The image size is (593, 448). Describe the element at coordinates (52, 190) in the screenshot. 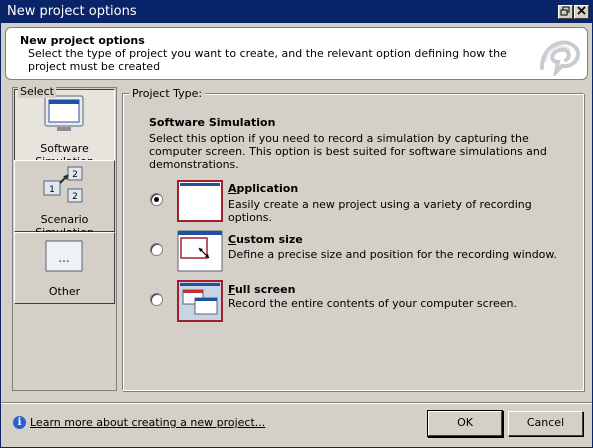

I see `svg-text: 1` at that location.